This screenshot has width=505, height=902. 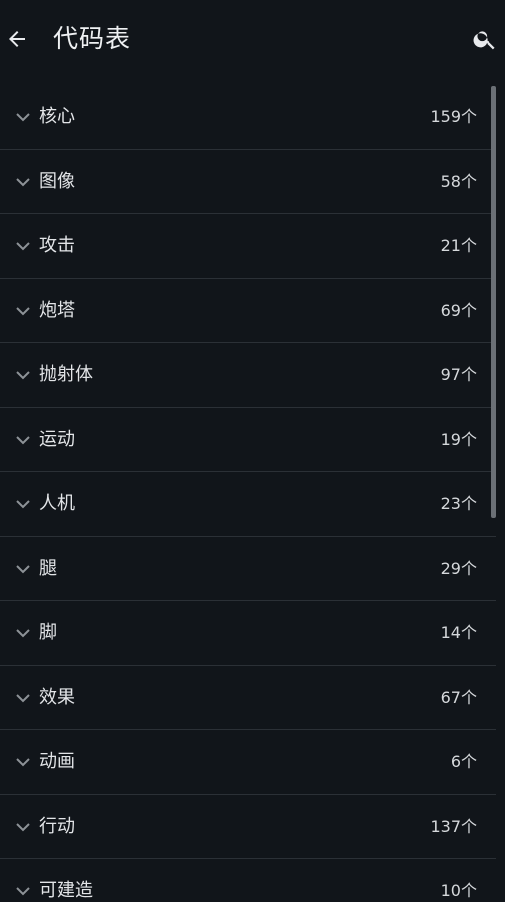 What do you see at coordinates (66, 374) in the screenshot?
I see `category-label: 抛射体` at bounding box center [66, 374].